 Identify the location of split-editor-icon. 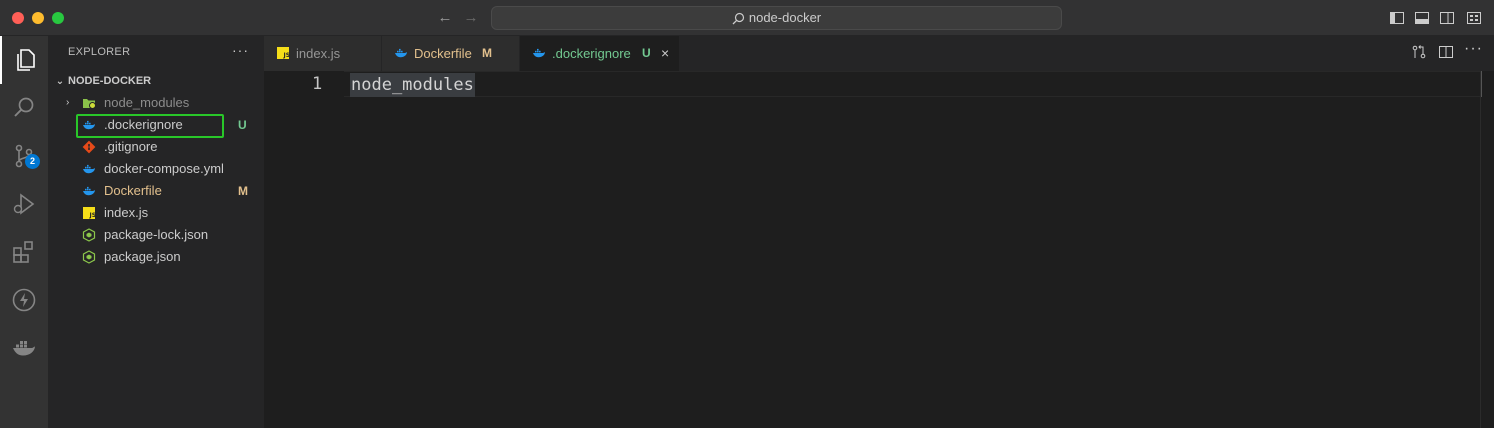
(1446, 52).